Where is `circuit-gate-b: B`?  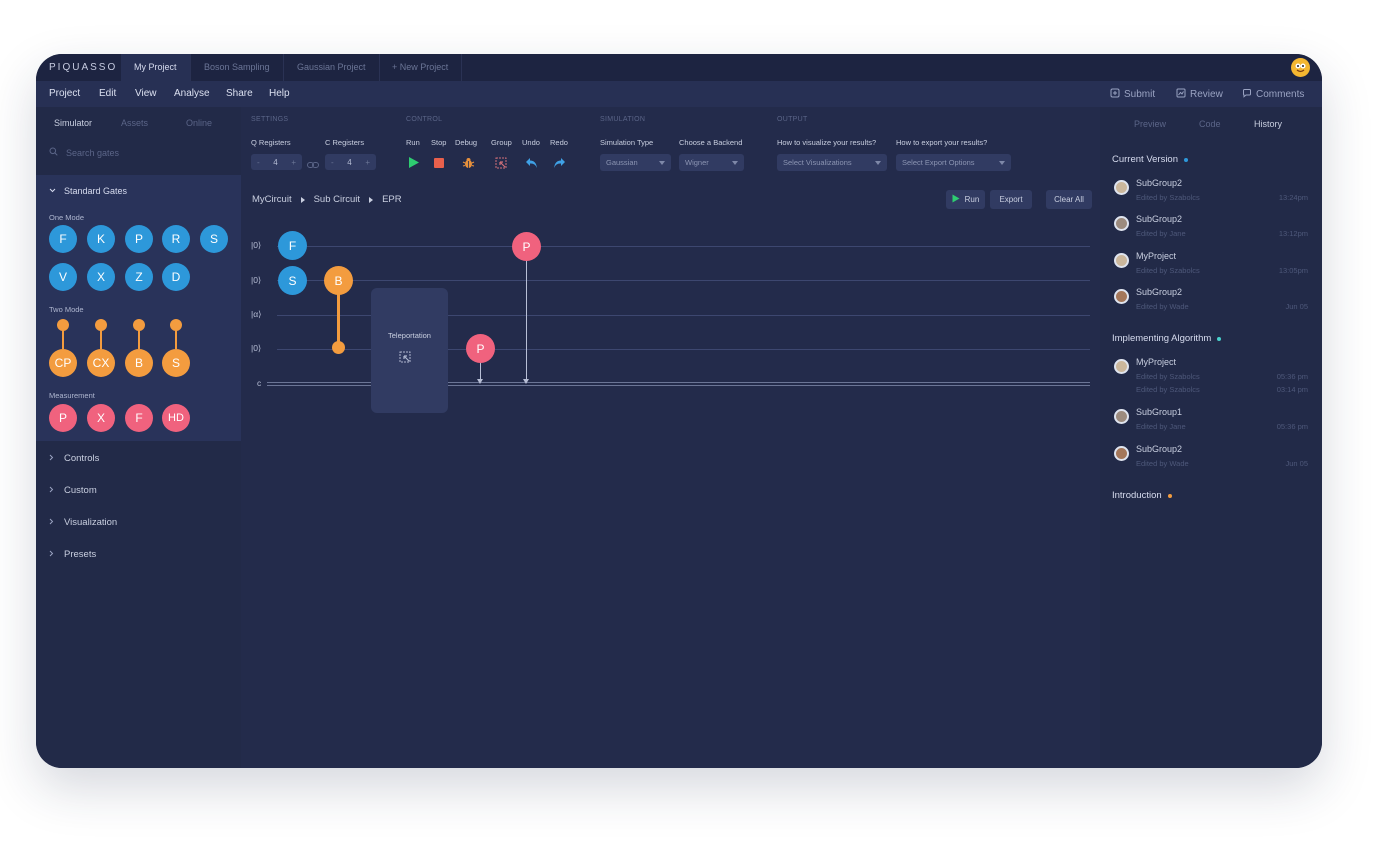 circuit-gate-b: B is located at coordinates (338, 280).